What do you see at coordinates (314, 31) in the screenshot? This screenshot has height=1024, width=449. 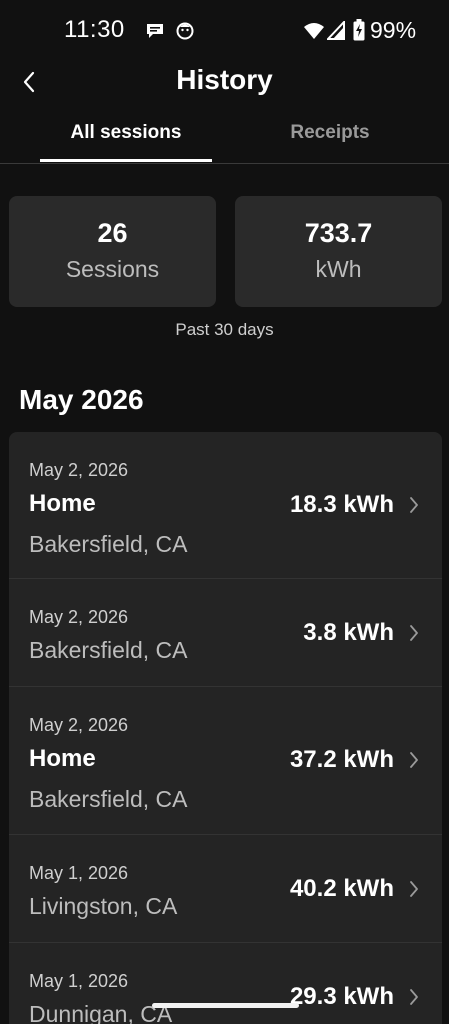 I see `wifi-icon` at bounding box center [314, 31].